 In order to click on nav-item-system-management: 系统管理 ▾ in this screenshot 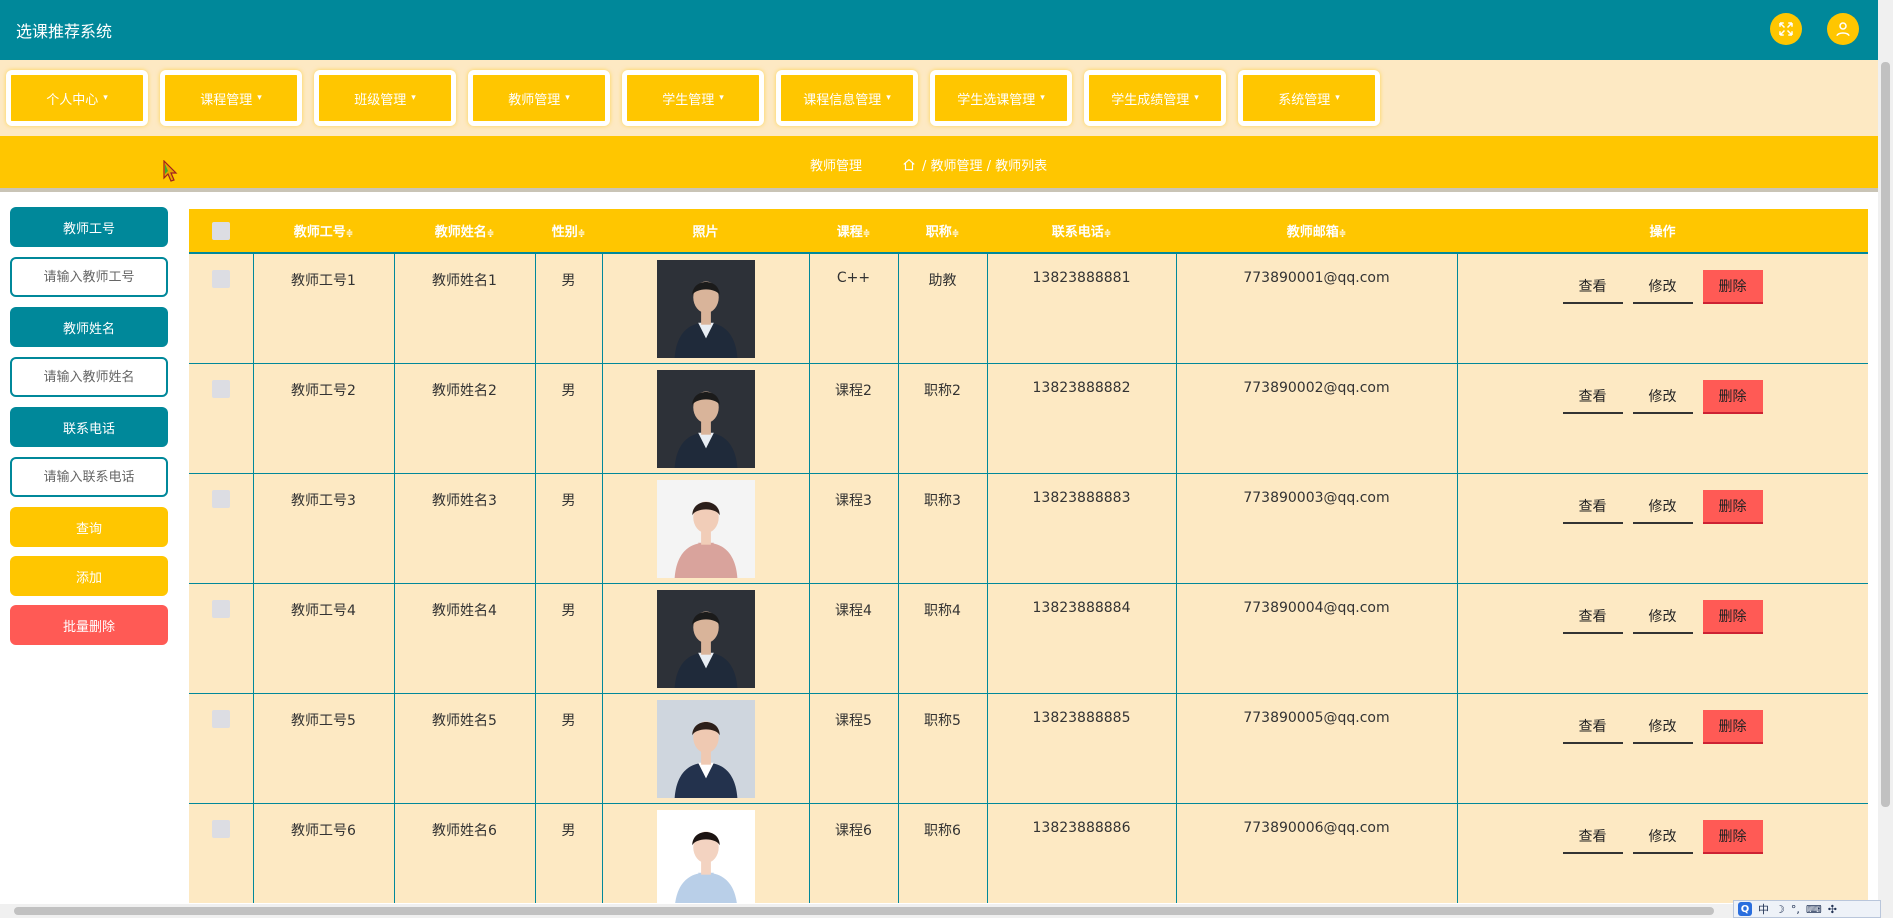, I will do `click(1309, 98)`.